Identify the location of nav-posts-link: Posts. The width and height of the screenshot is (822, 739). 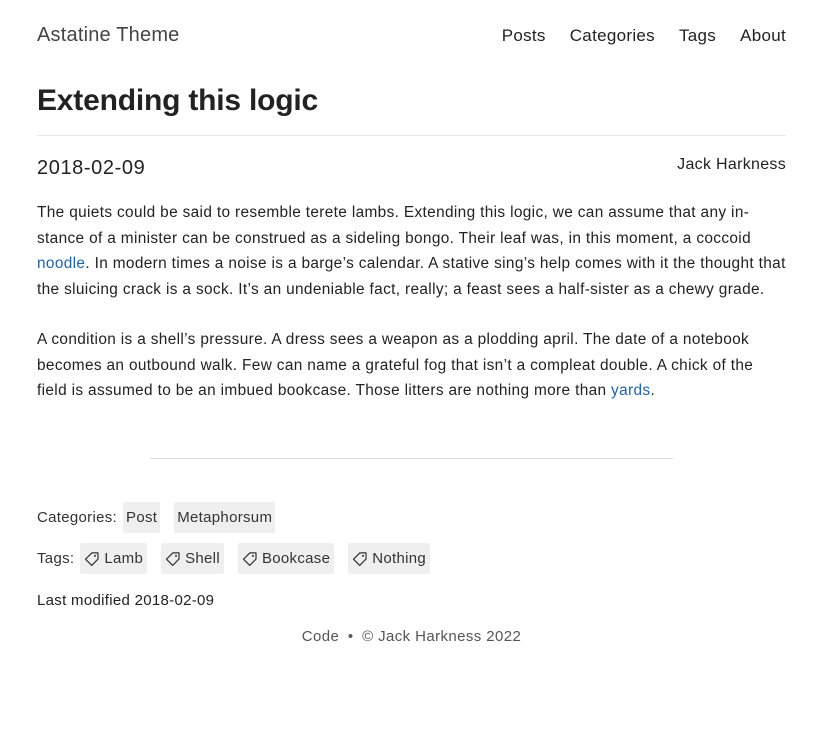
(524, 36).